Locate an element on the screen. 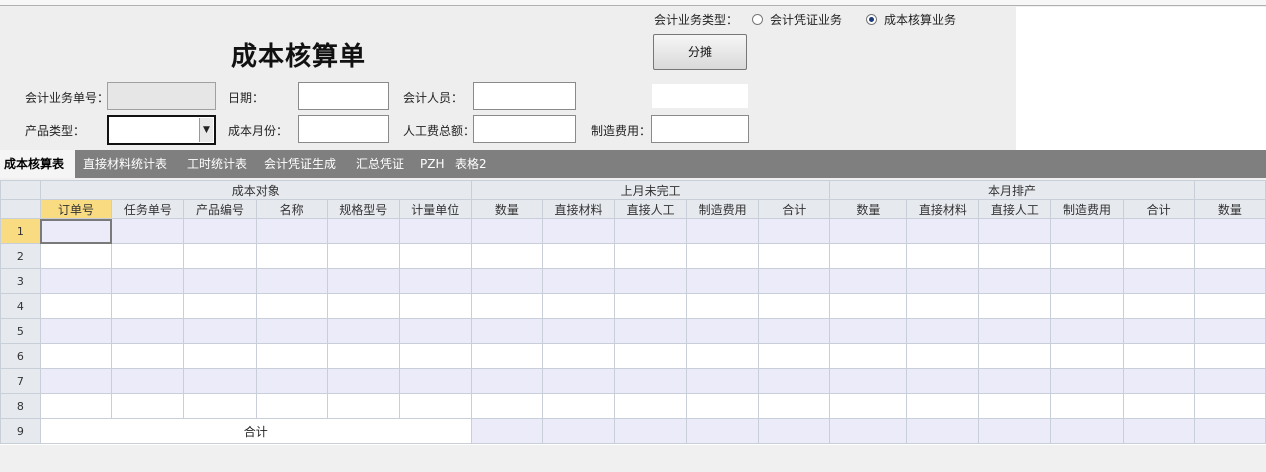 The width and height of the screenshot is (1266, 472). tab-cost-sheet: 成本核算表 is located at coordinates (37, 164).